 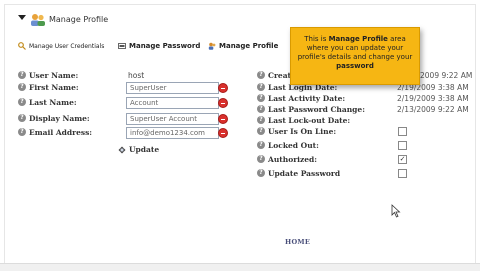 What do you see at coordinates (355, 66) in the screenshot?
I see `tooltip-bold-2: password` at bounding box center [355, 66].